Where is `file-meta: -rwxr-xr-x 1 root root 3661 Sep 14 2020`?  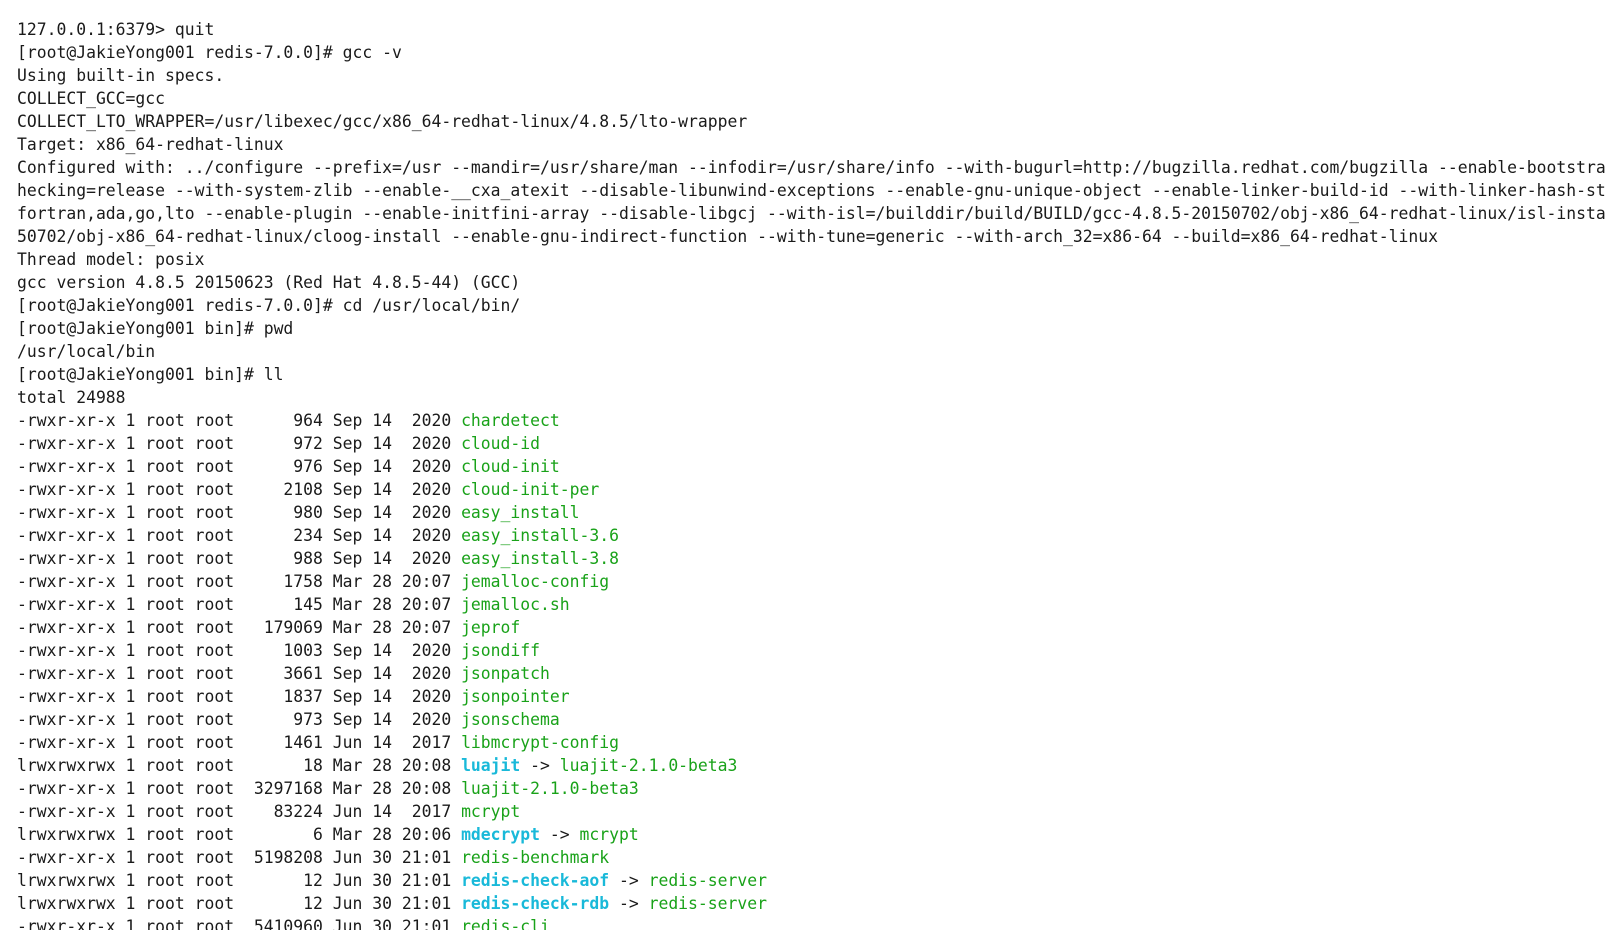 file-meta: -rwxr-xr-x 1 root root 3661 Sep 14 2020 is located at coordinates (239, 673).